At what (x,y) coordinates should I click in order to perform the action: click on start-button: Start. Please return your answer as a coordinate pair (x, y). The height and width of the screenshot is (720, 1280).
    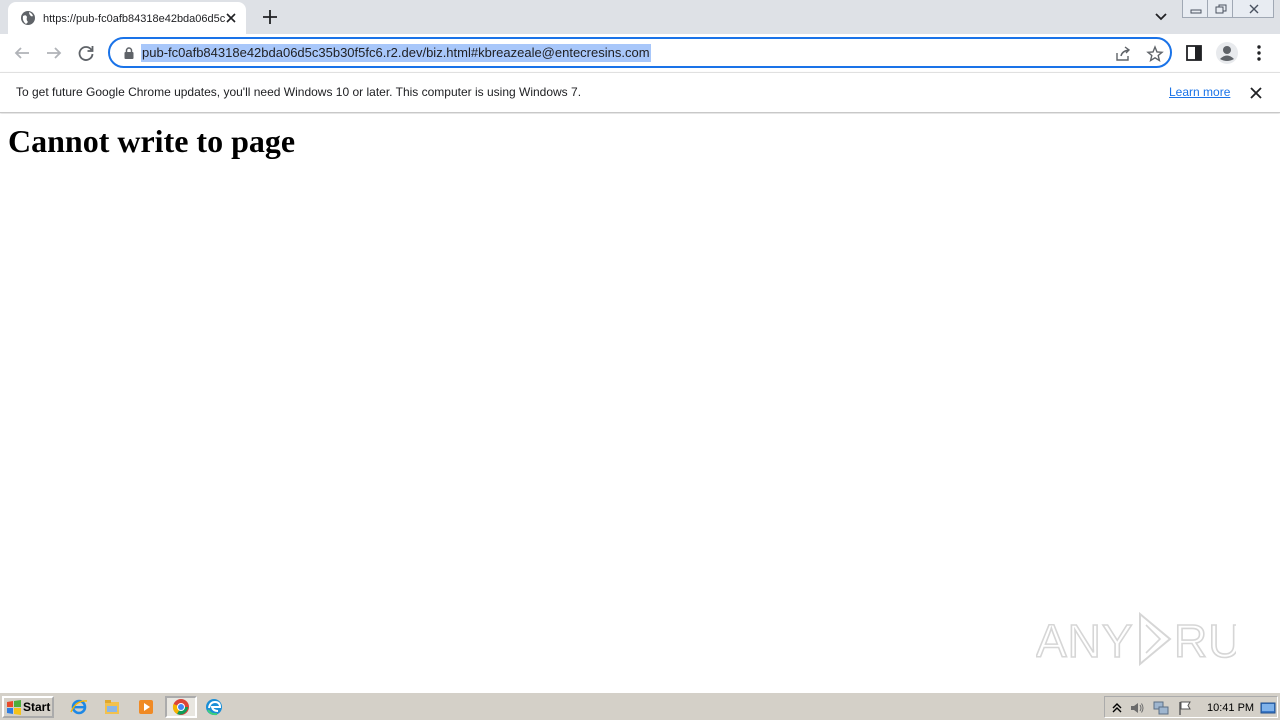
    Looking at the image, I should click on (28, 707).